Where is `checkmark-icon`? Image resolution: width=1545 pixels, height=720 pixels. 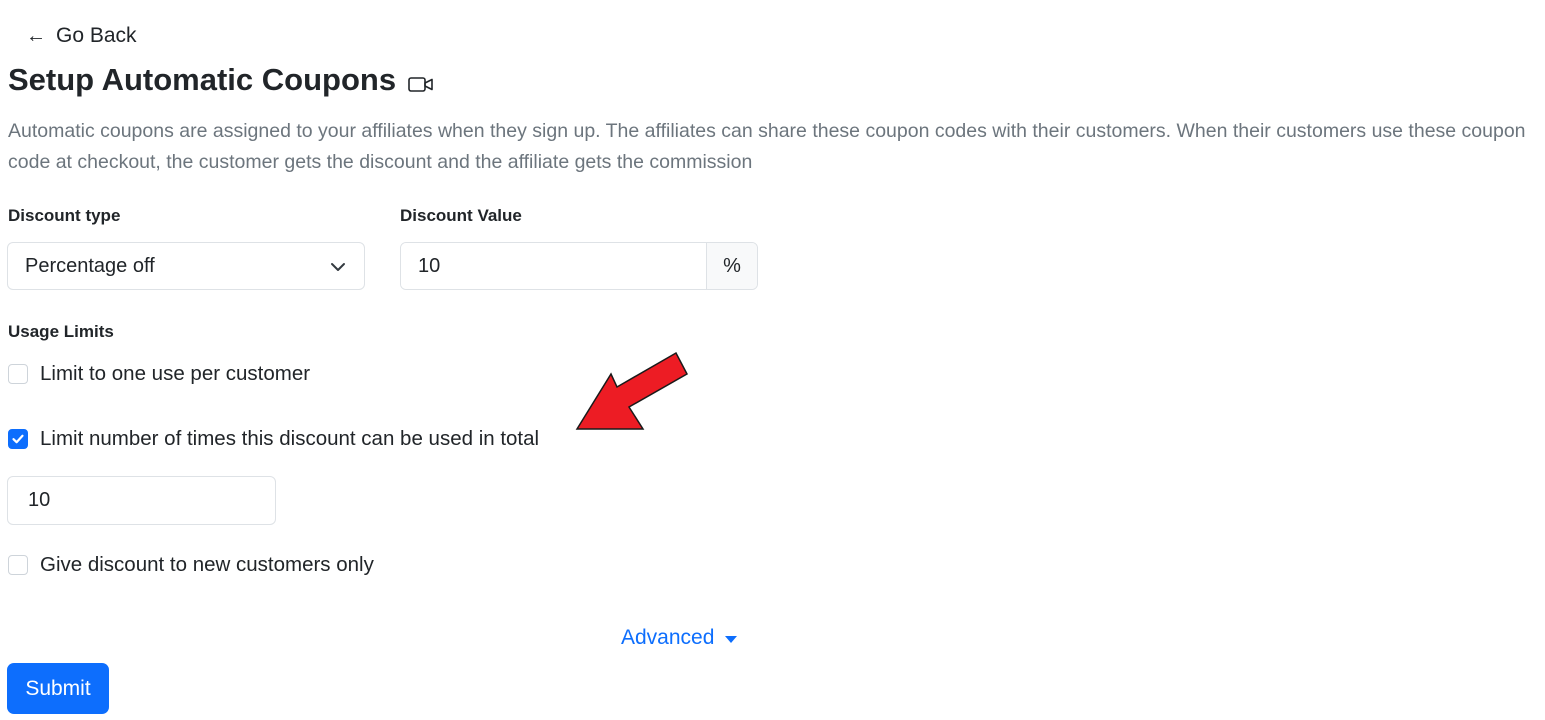 checkmark-icon is located at coordinates (18, 439).